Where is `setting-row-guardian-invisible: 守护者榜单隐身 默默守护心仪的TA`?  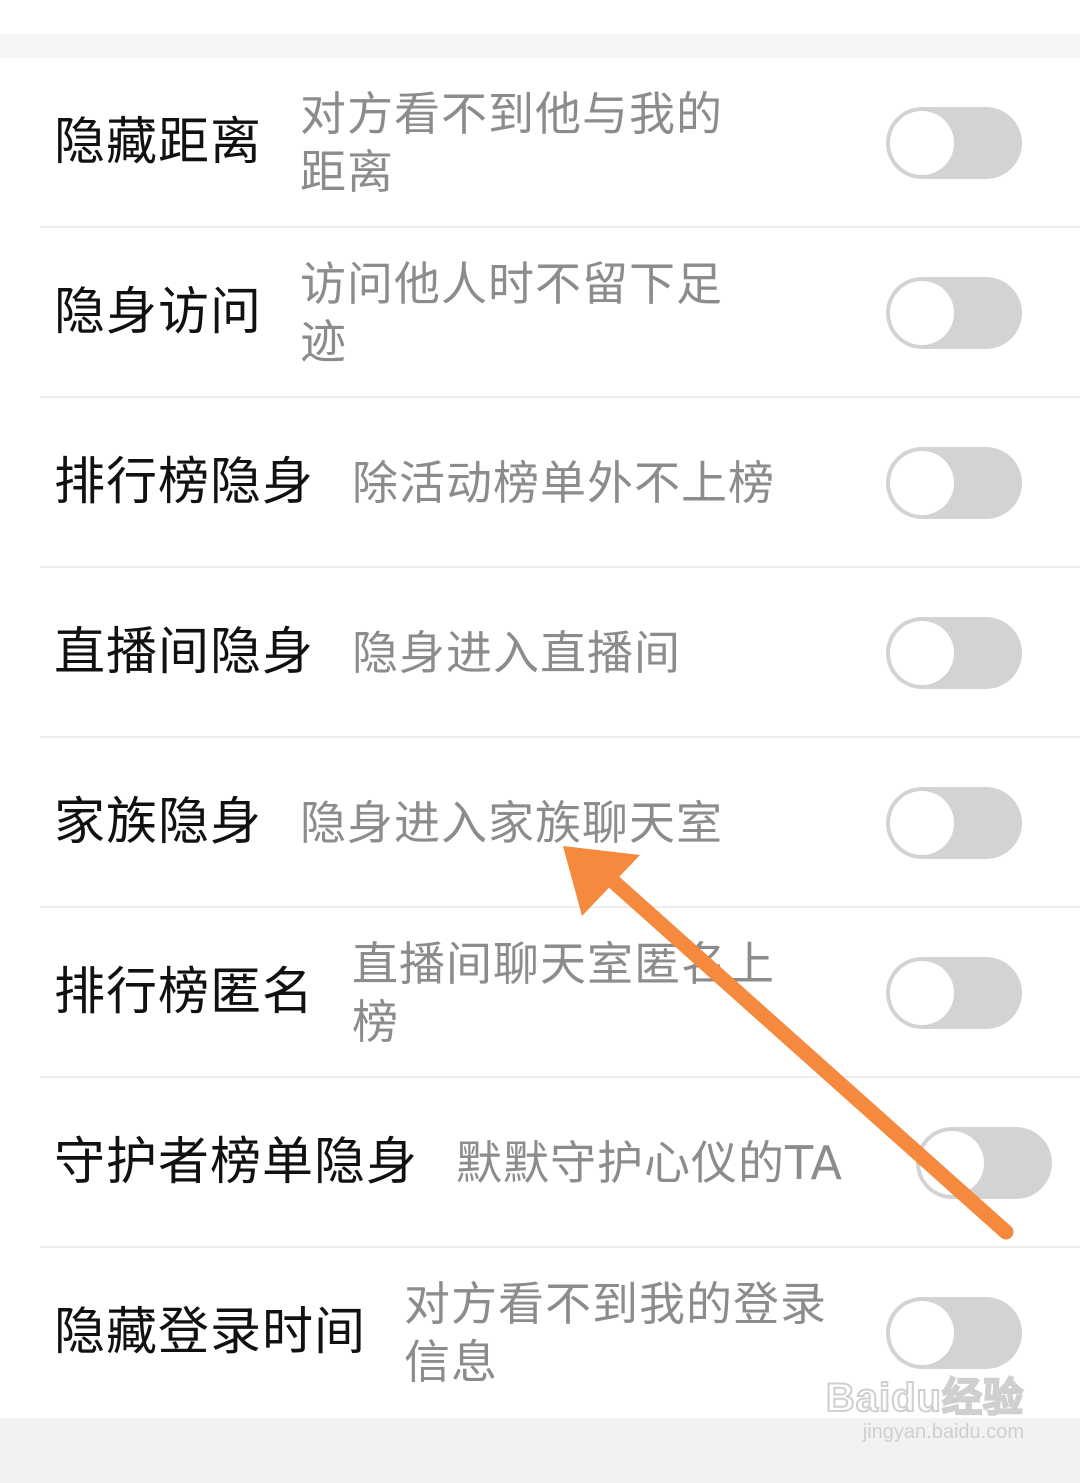 setting-row-guardian-invisible: 守护者榜单隐身 默默守护心仪的TA is located at coordinates (540, 1163).